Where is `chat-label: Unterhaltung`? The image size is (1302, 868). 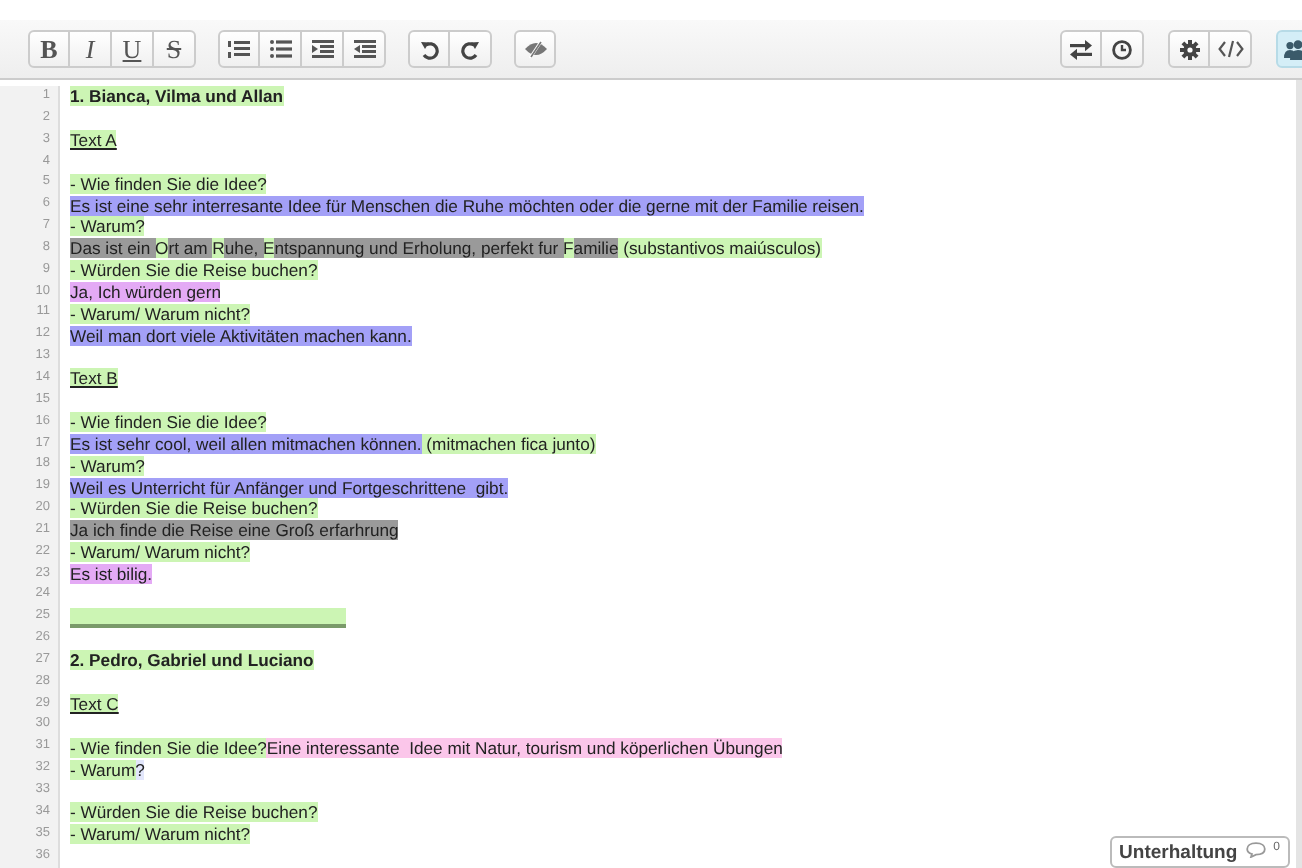
chat-label: Unterhaltung is located at coordinates (1178, 853).